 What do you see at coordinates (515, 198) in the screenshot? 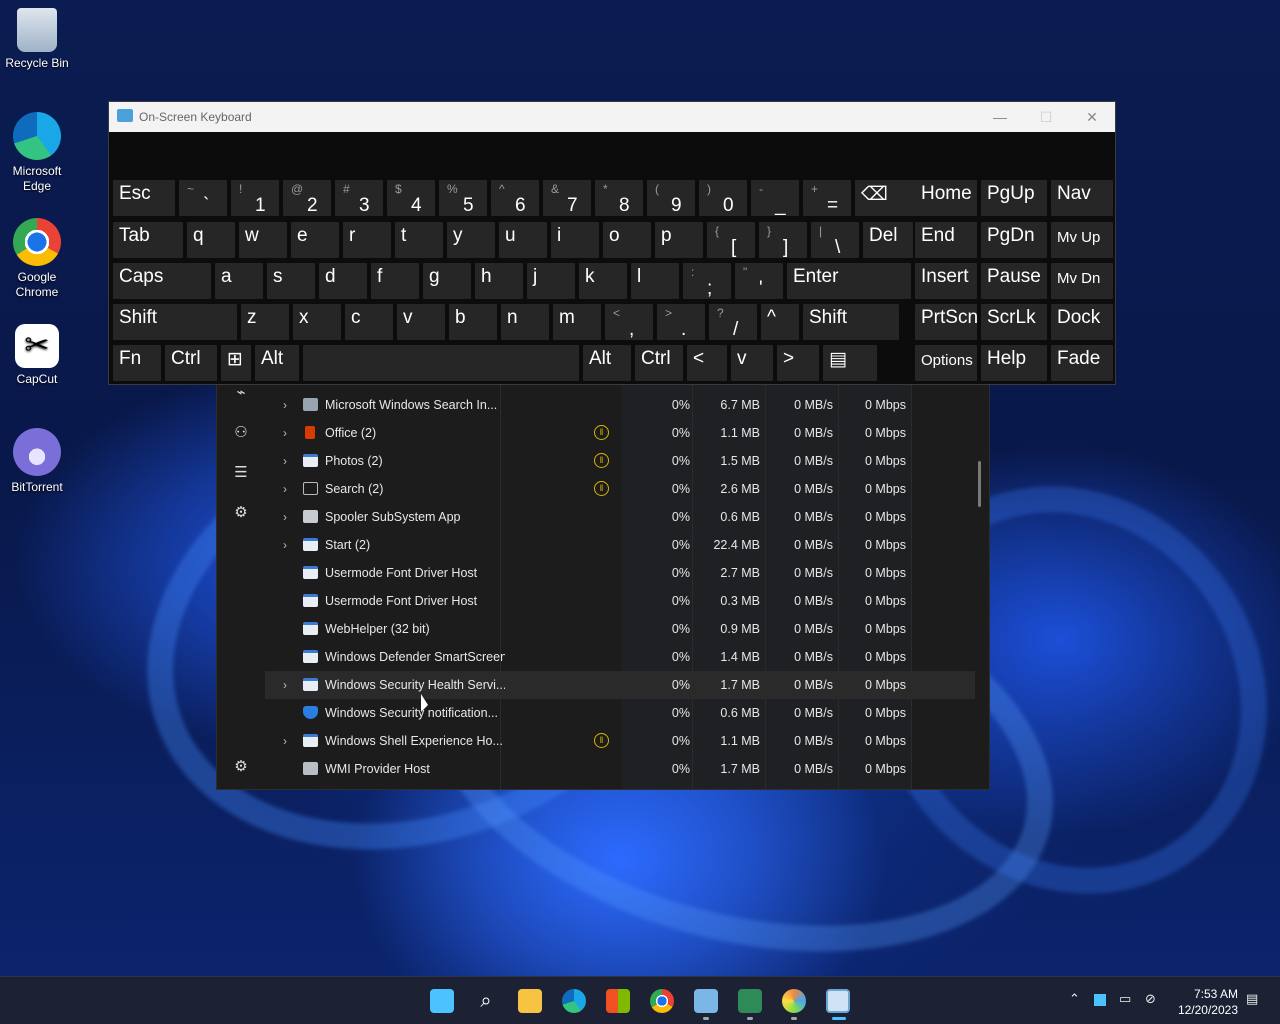
I see `key-number-row-7: ^ 6` at bounding box center [515, 198].